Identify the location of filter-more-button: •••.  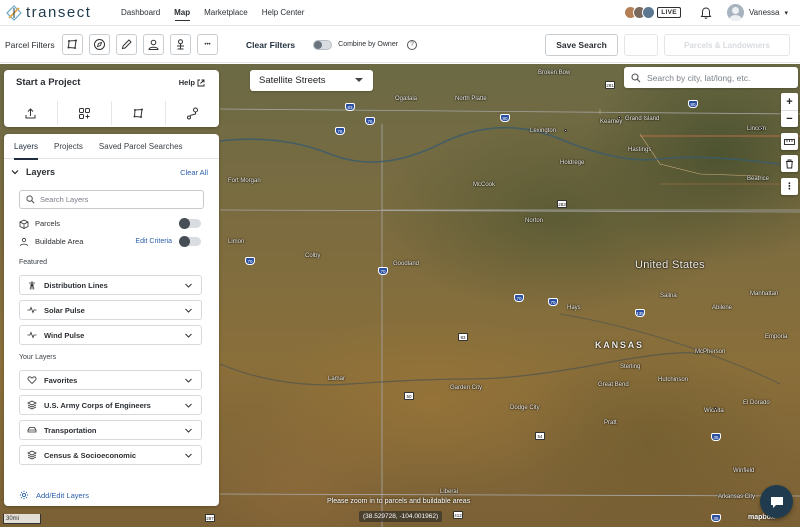
(207, 44).